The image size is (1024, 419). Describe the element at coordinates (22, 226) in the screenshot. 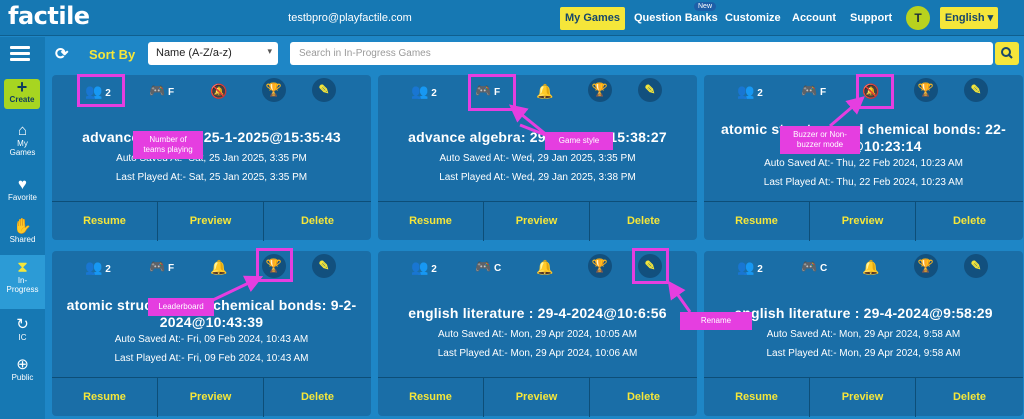

I see `handshake-icon: ✋` at that location.